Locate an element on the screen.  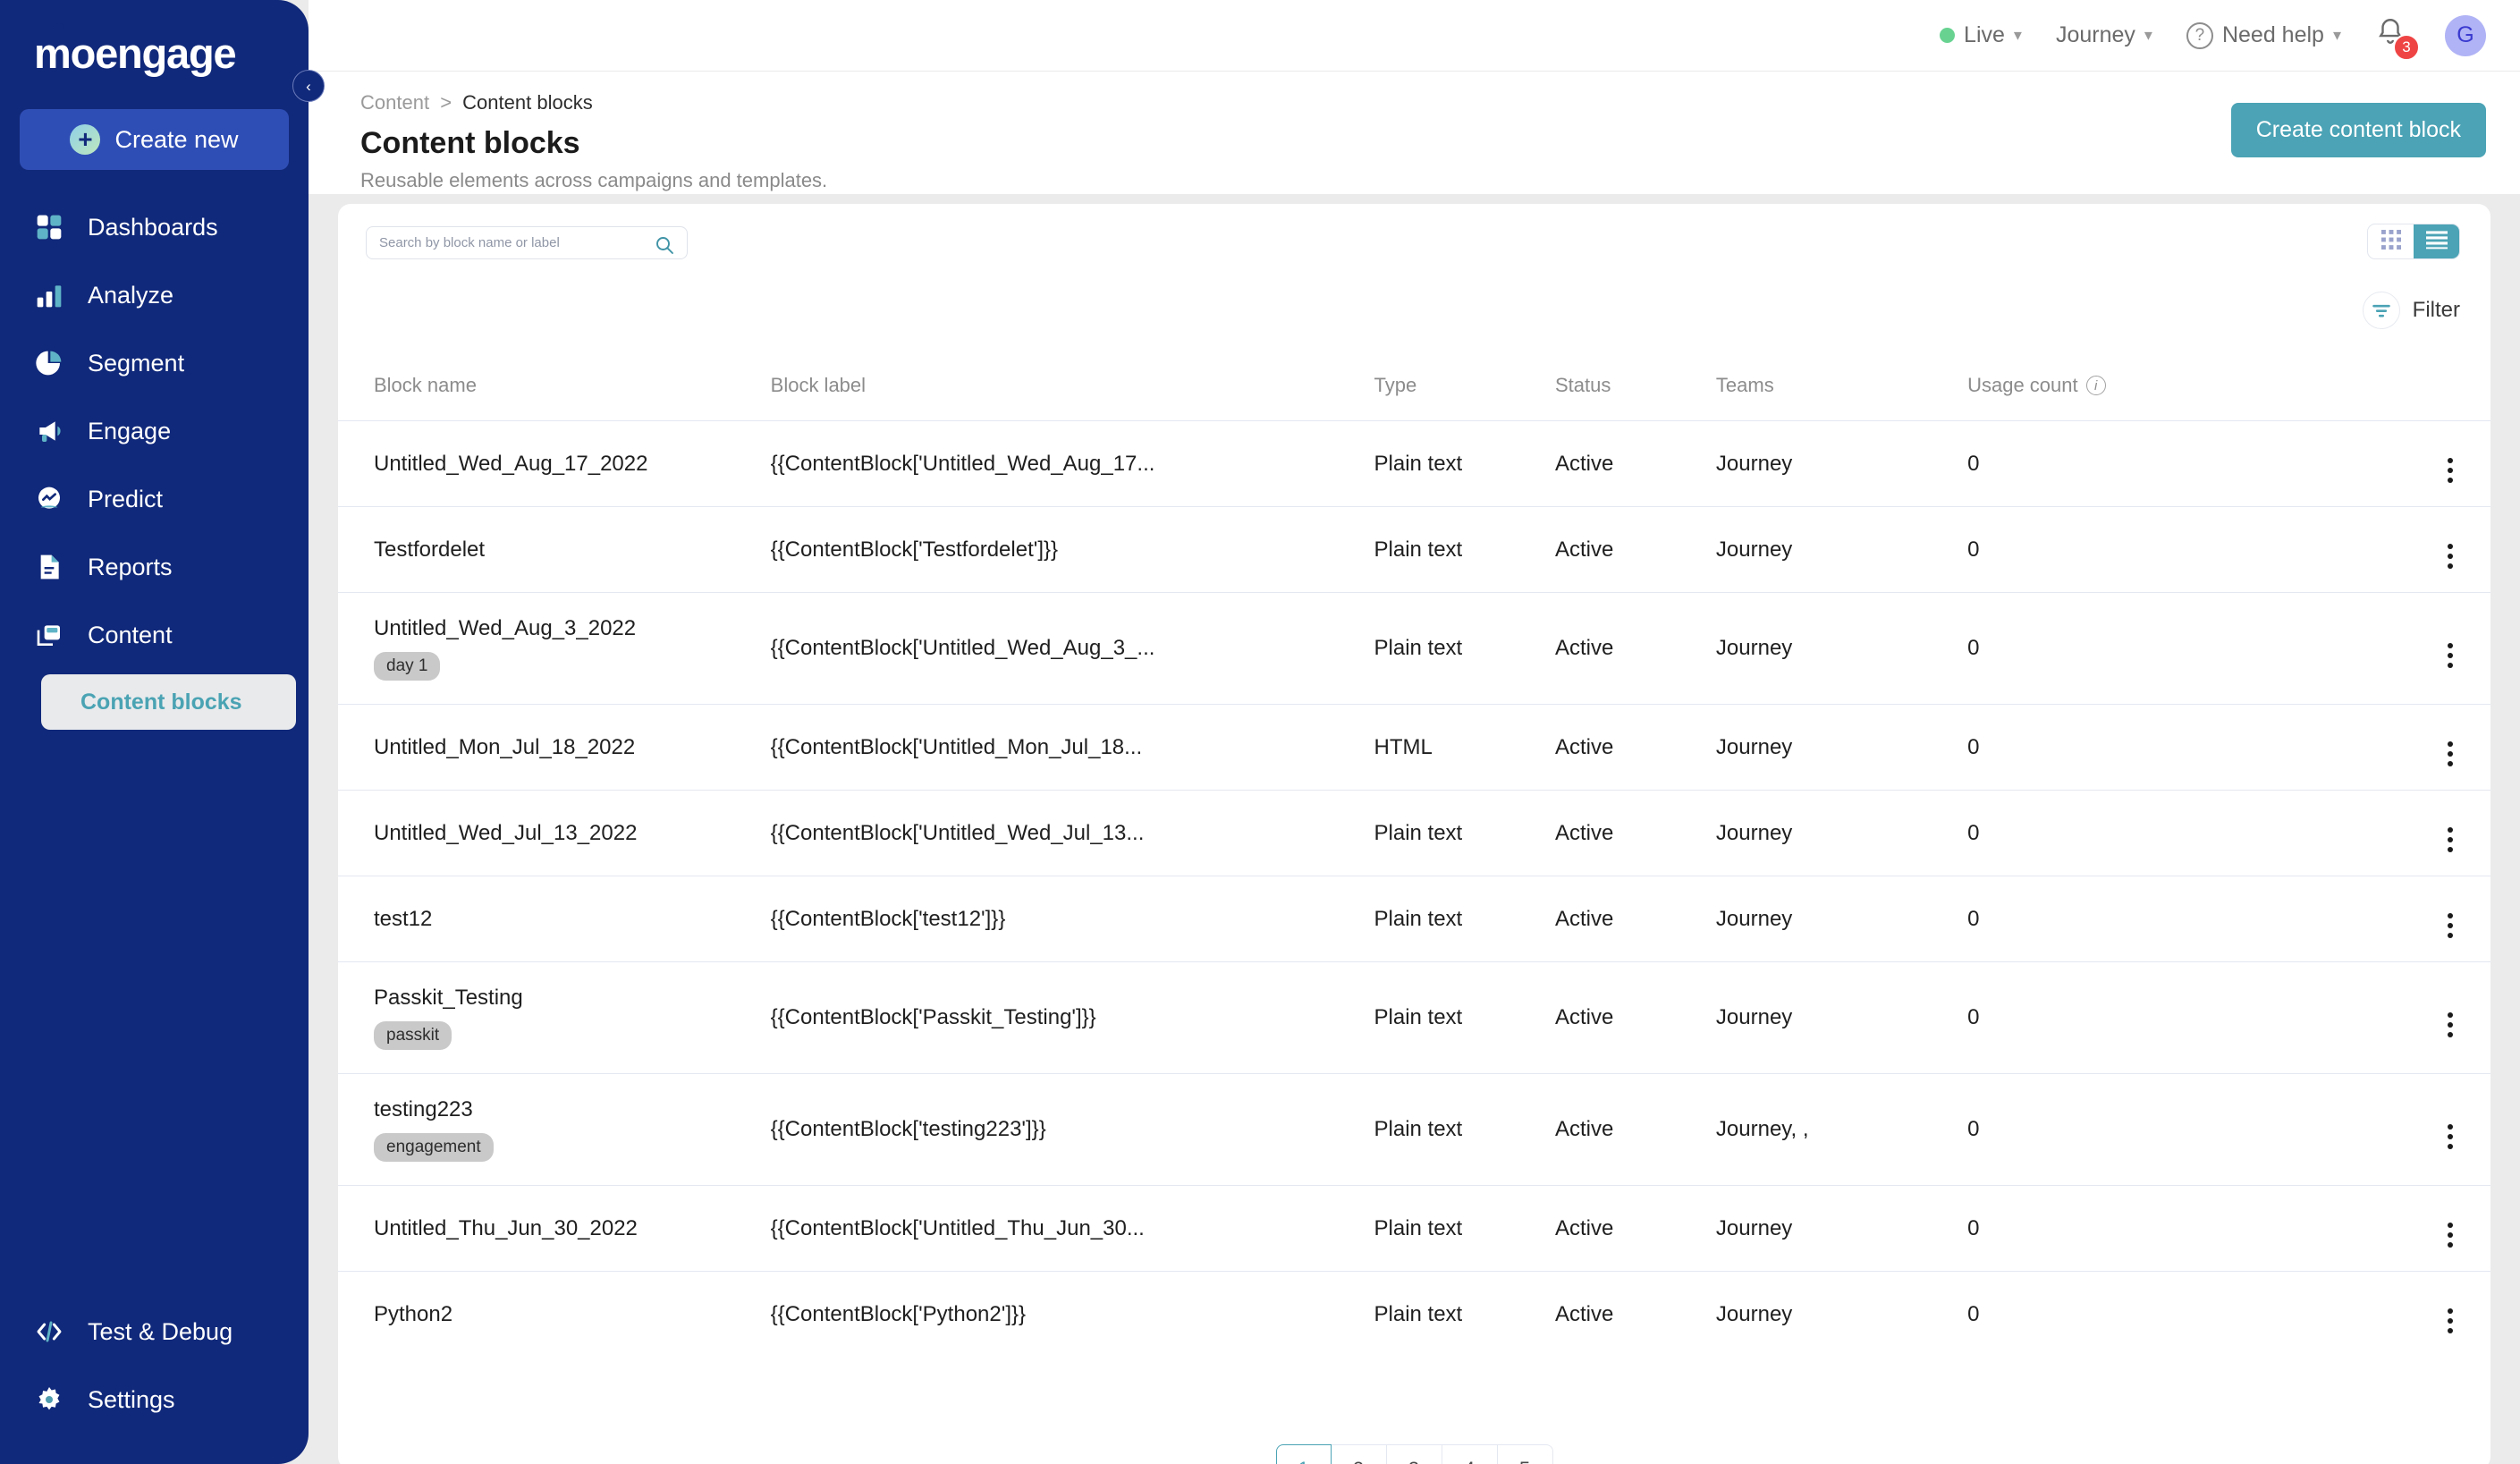
breadcrumb-parent: Content is located at coordinates (394, 102).